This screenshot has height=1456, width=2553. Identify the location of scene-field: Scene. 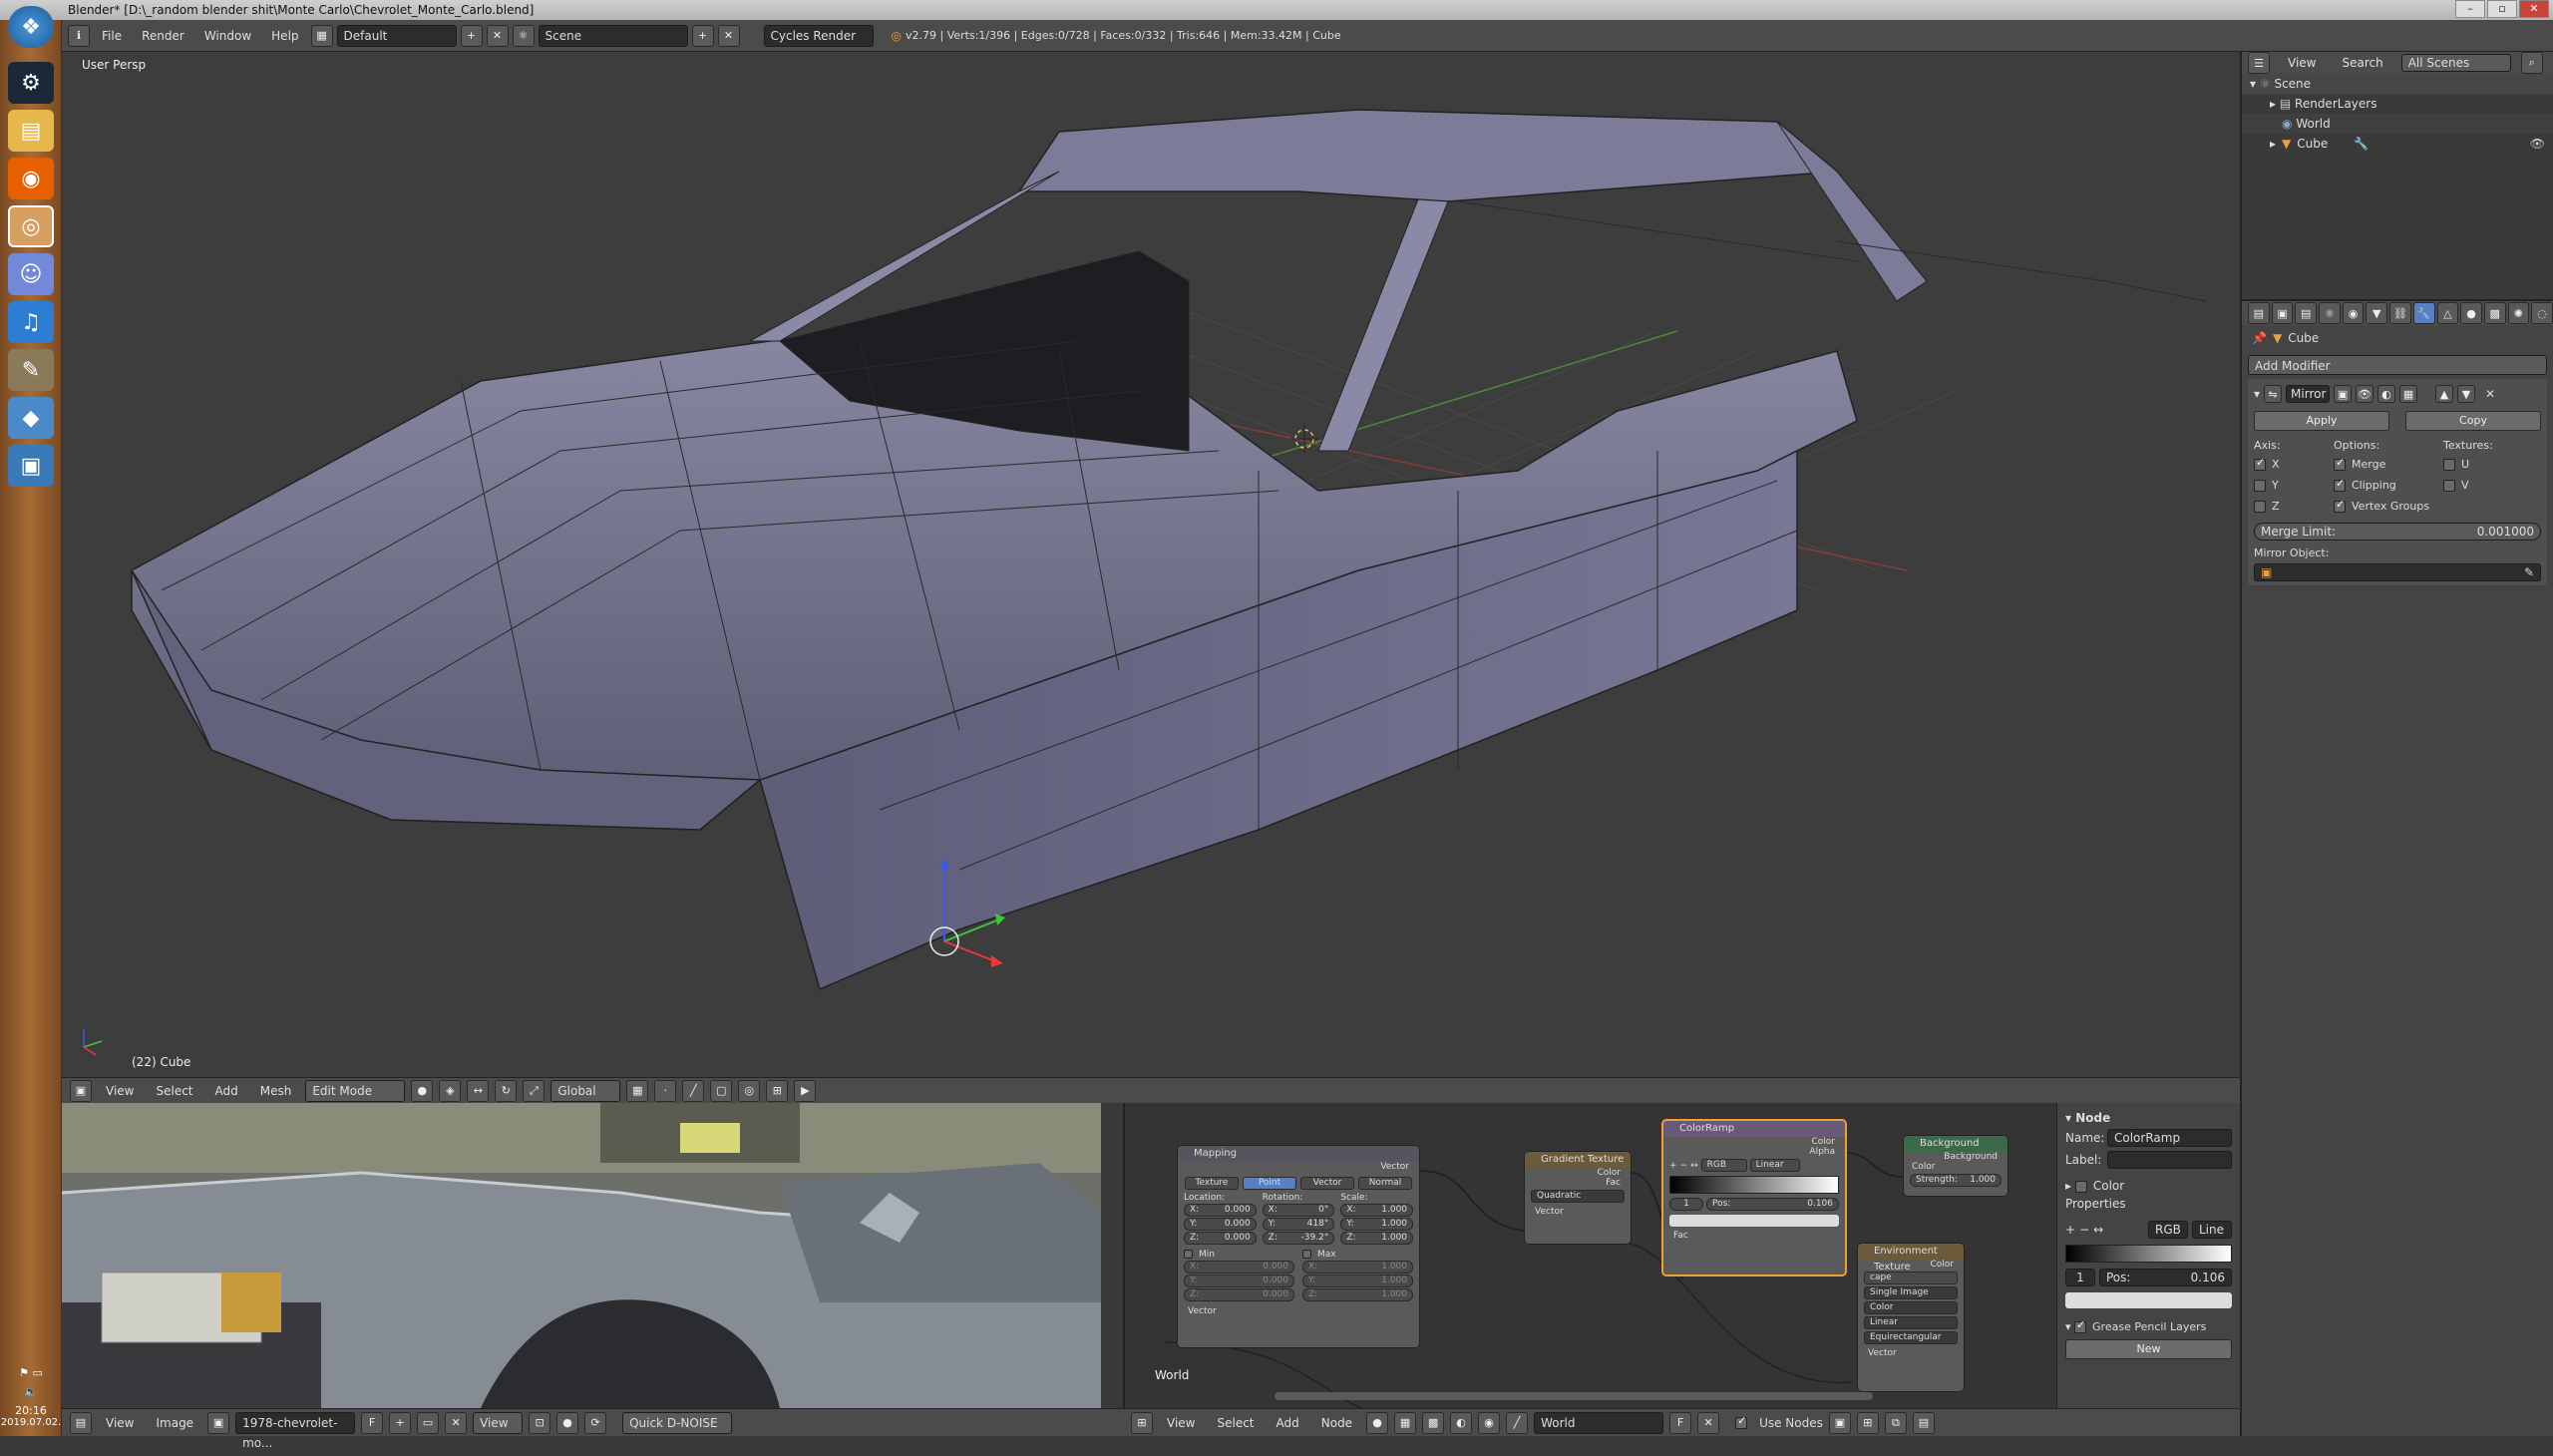
(613, 35).